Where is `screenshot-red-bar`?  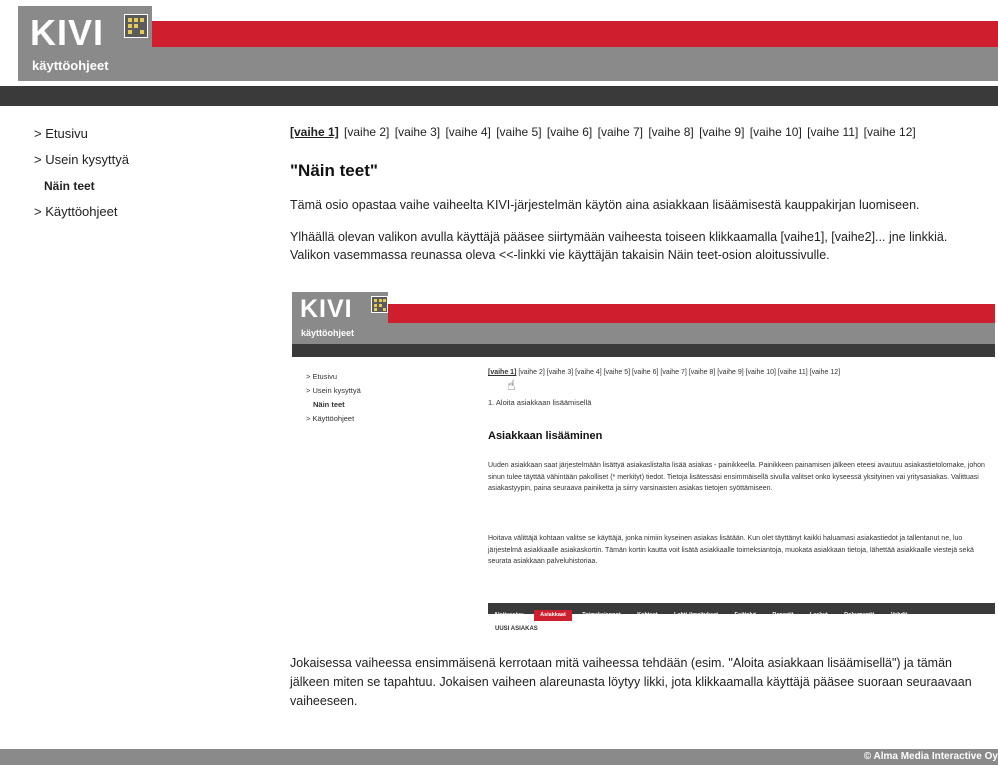
screenshot-red-bar is located at coordinates (691, 313).